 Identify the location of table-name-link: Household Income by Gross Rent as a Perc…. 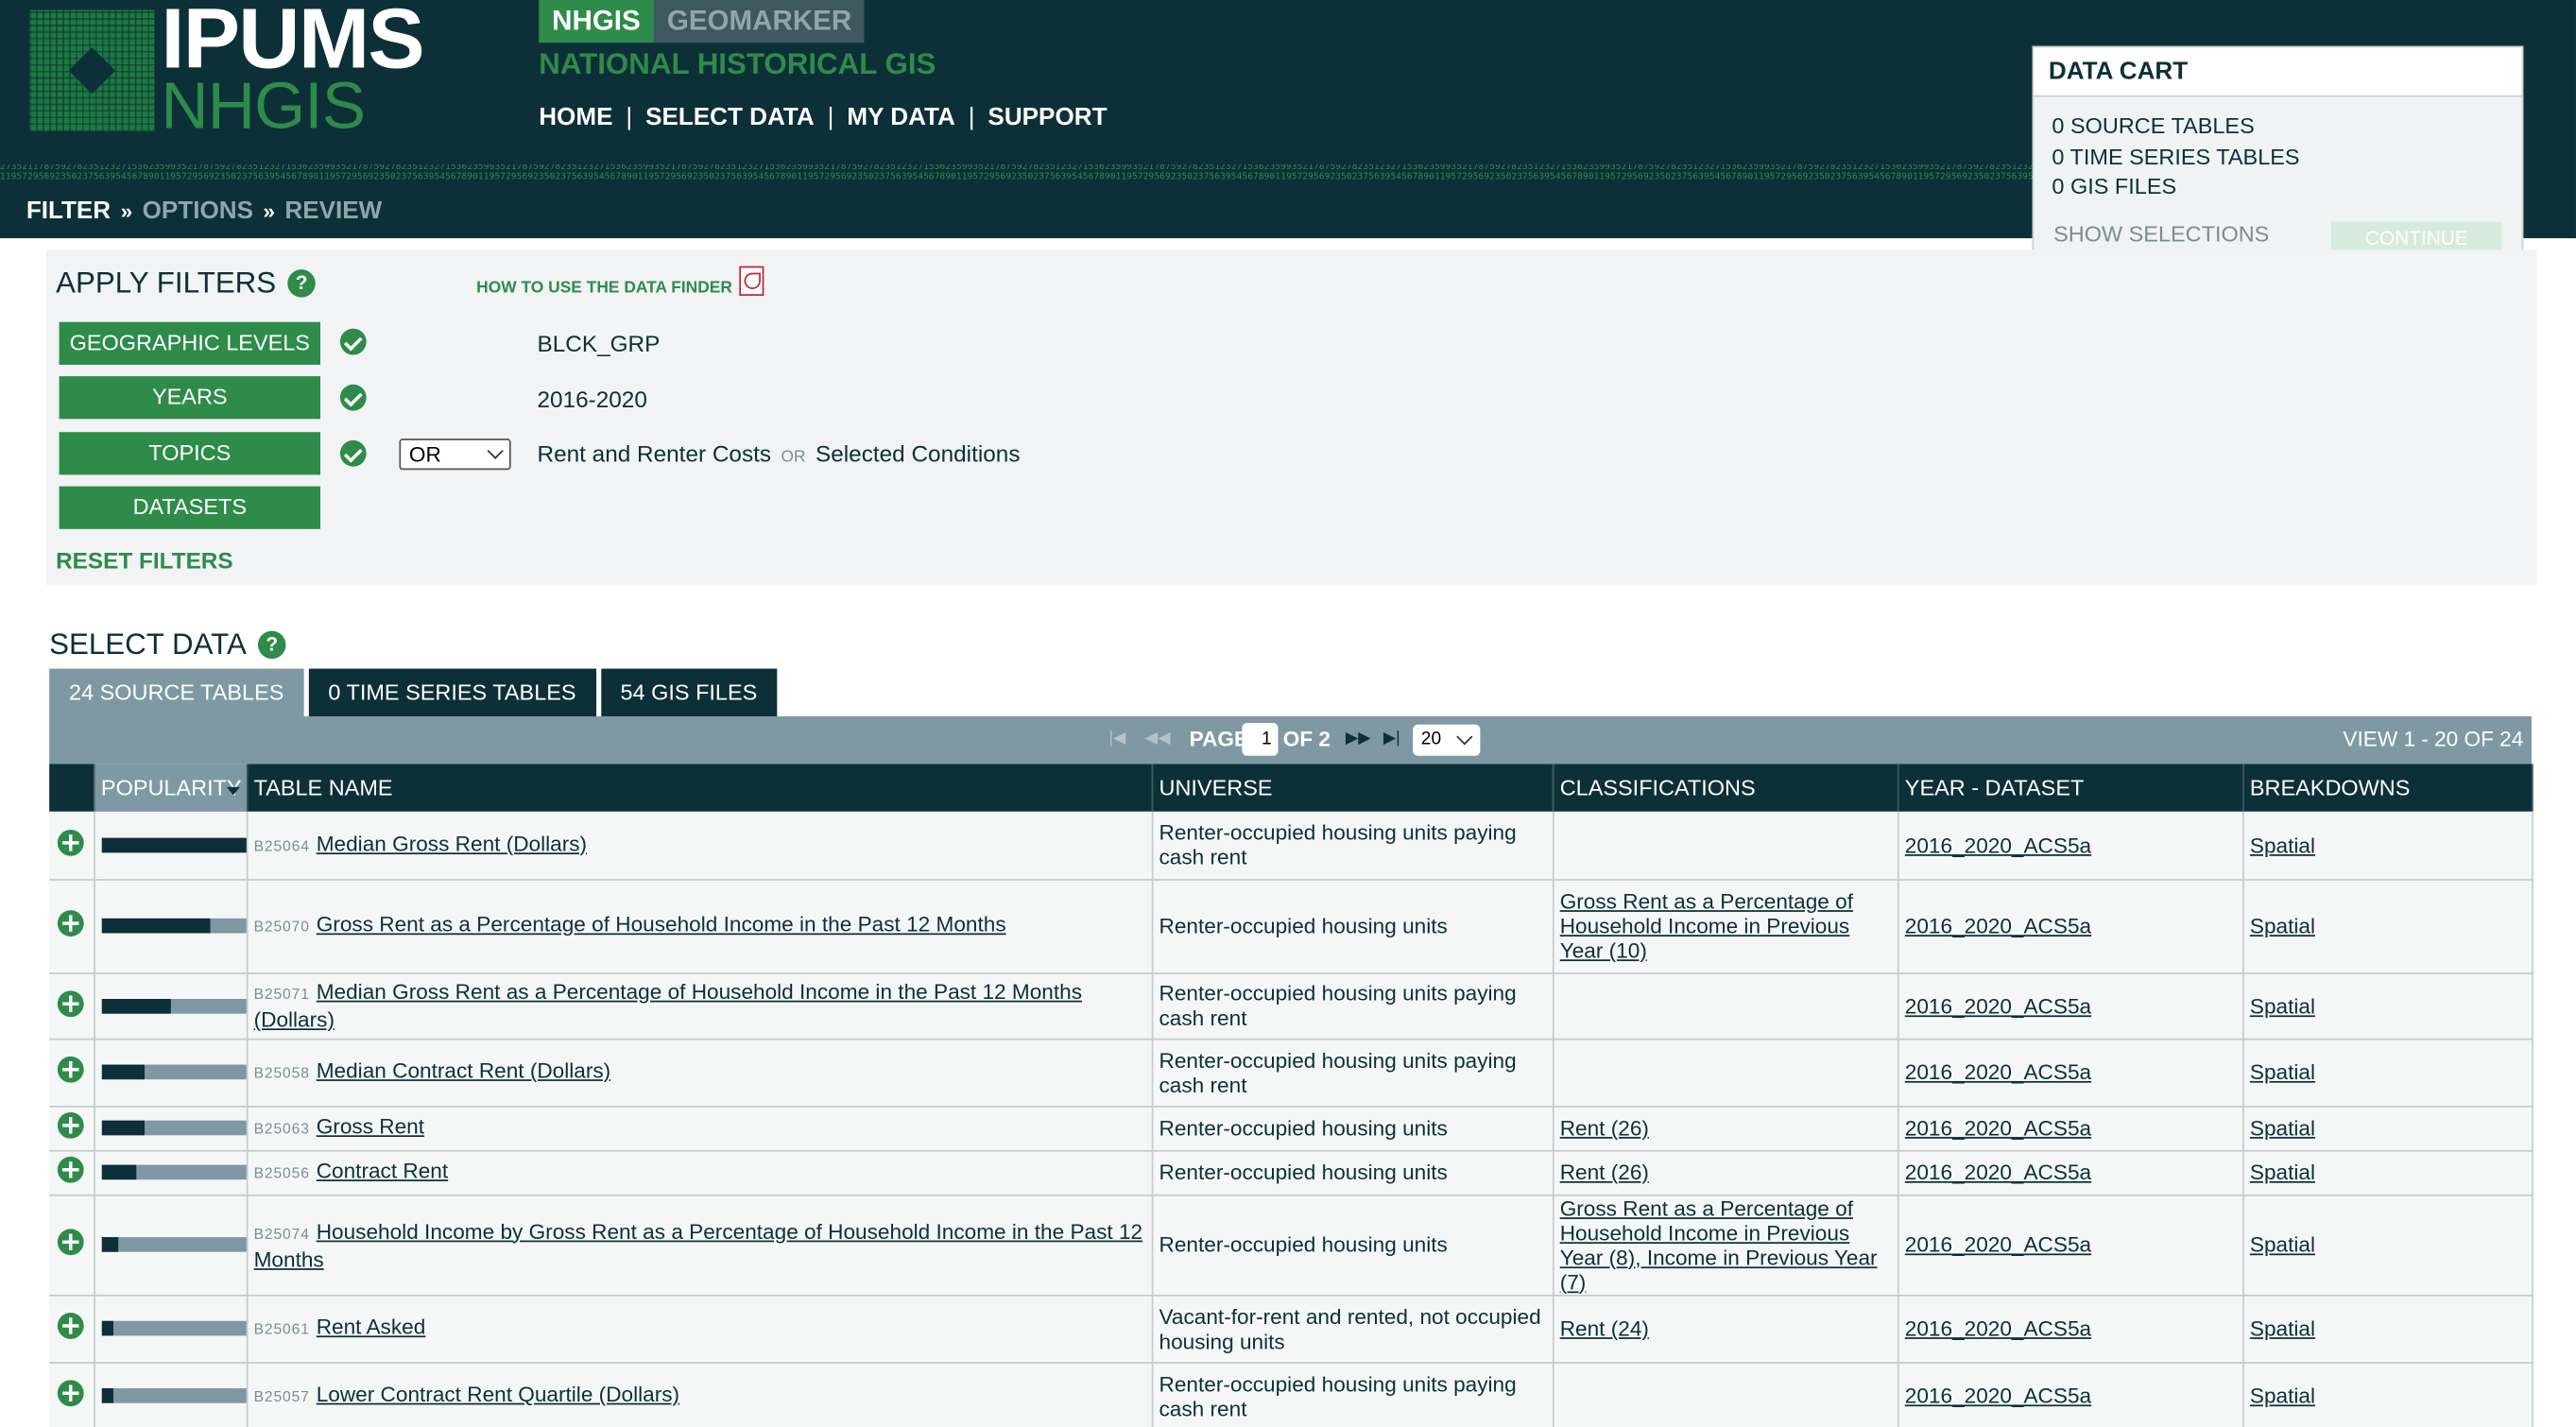
(698, 1244).